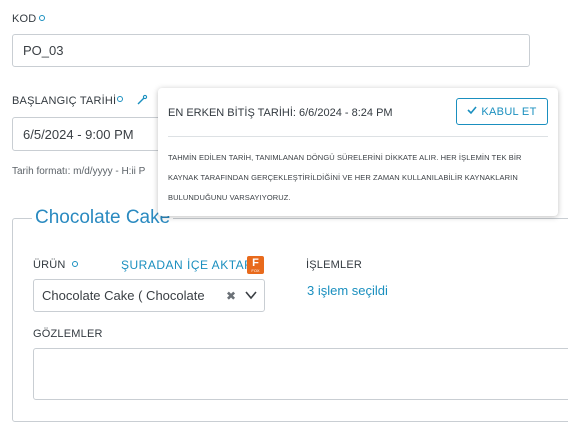 The image size is (568, 429). Describe the element at coordinates (79, 171) in the screenshot. I see `date-format-hint: Tarih formatı: m/d/yyyy - H:ii P` at that location.